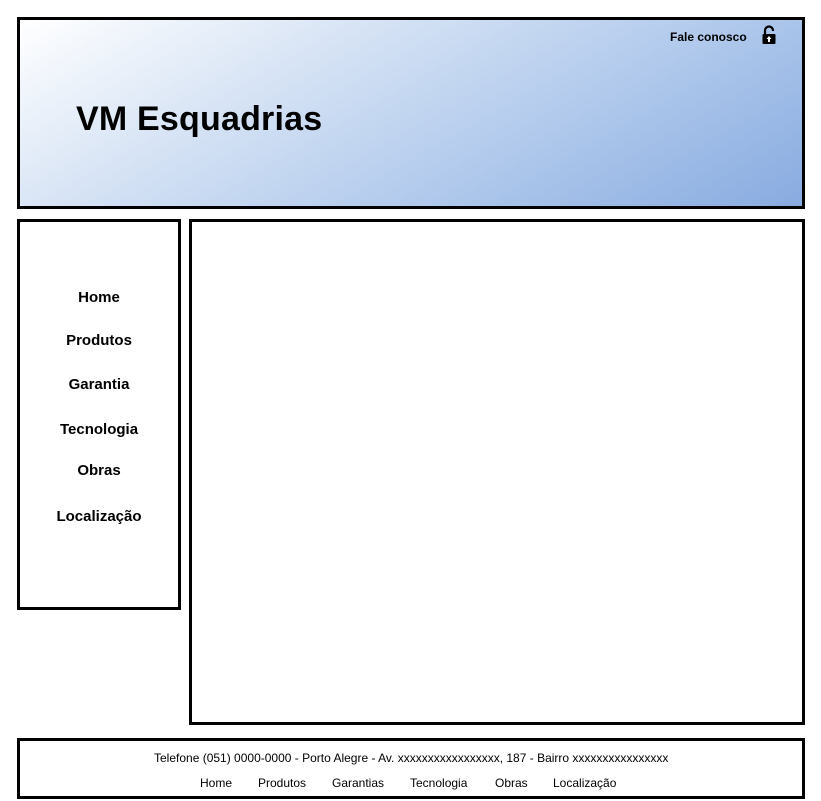 Image resolution: width=821 pixels, height=801 pixels. What do you see at coordinates (99, 298) in the screenshot?
I see `sidebar-item-home: Home` at bounding box center [99, 298].